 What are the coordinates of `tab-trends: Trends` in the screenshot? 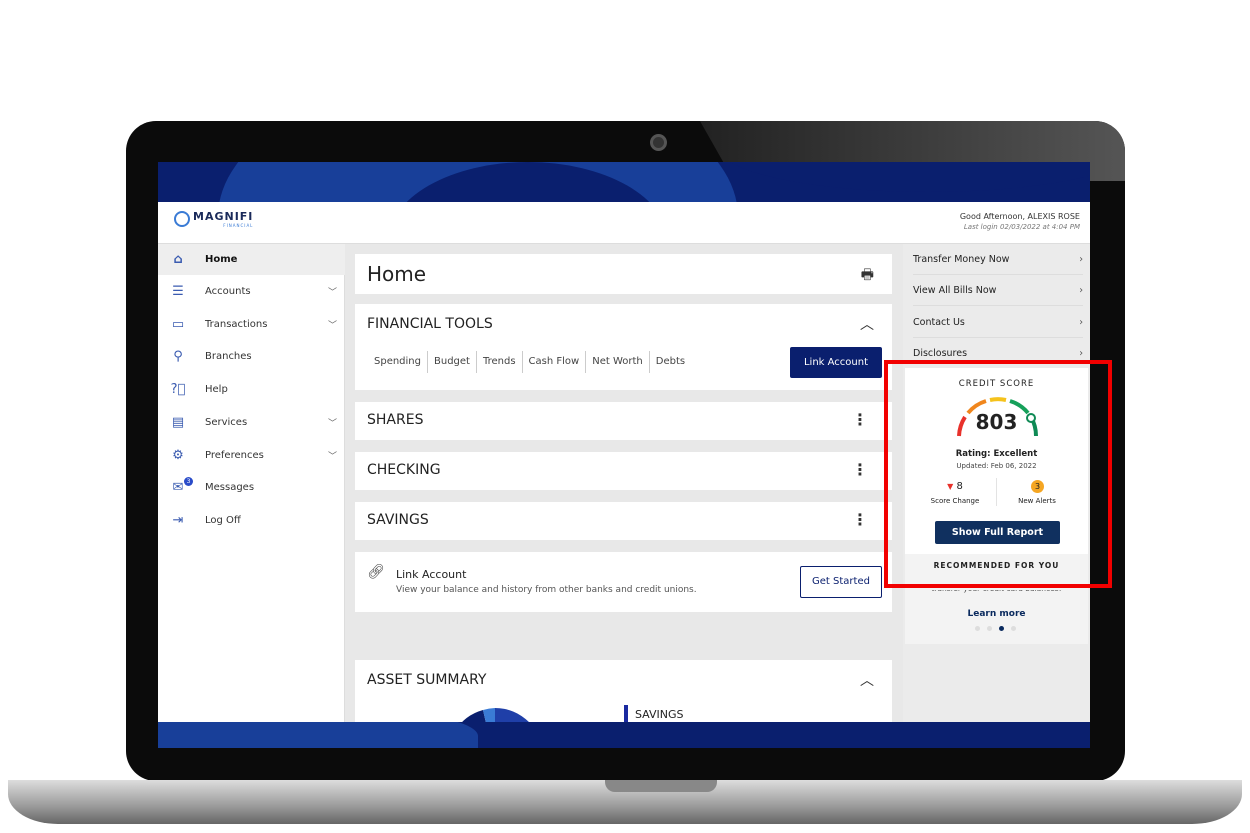 It's located at (500, 362).